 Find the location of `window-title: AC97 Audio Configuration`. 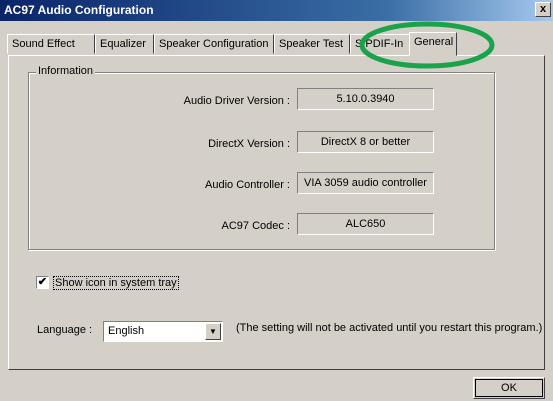

window-title: AC97 Audio Configuration is located at coordinates (79, 10).